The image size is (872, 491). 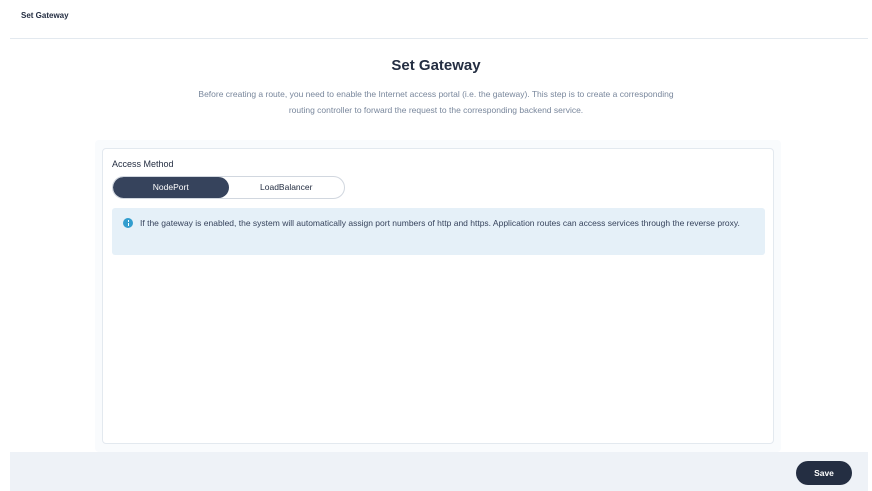 I want to click on page-footer: Save, so click(x=439, y=471).